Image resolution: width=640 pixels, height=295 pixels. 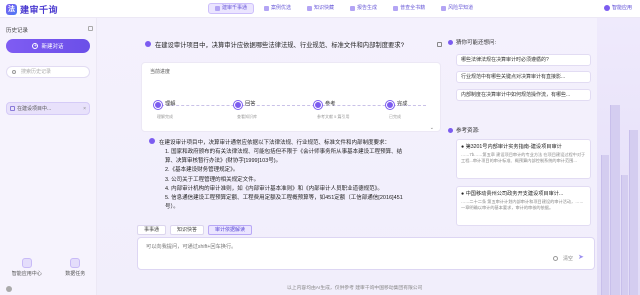 What do you see at coordinates (274, 44) in the screenshot?
I see `user-question: 在建设审计项目中，决算审计应依据哪些法律法规、行业规范、标准文件和内部制度要求?` at bounding box center [274, 44].